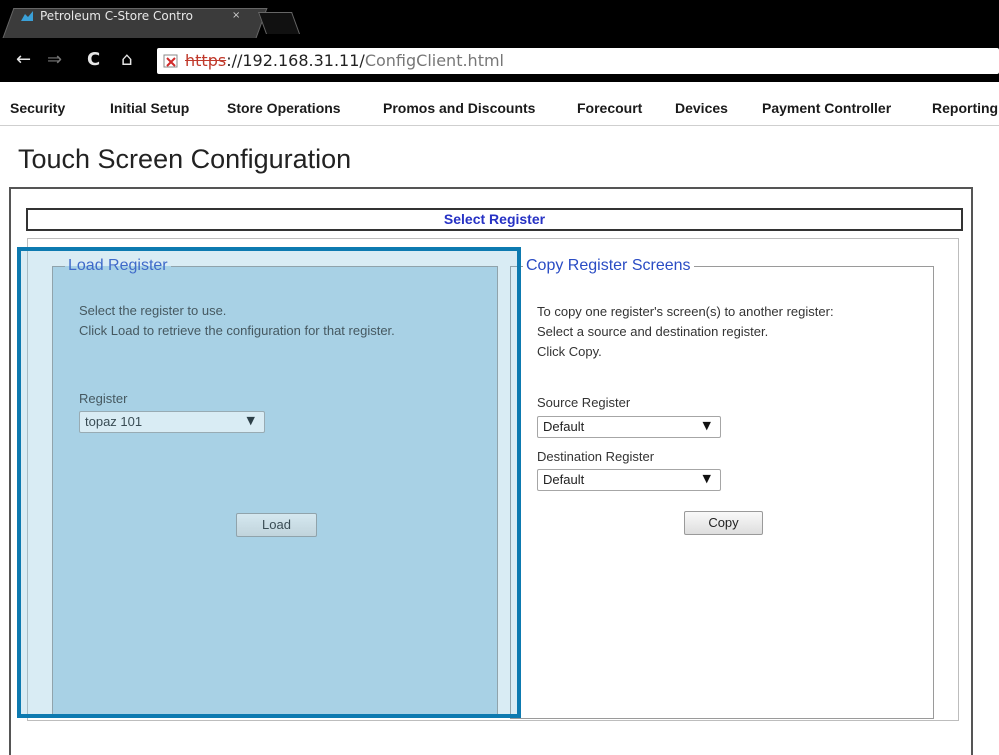  Describe the element at coordinates (23, 60) in the screenshot. I see `back-icon: ←` at that location.